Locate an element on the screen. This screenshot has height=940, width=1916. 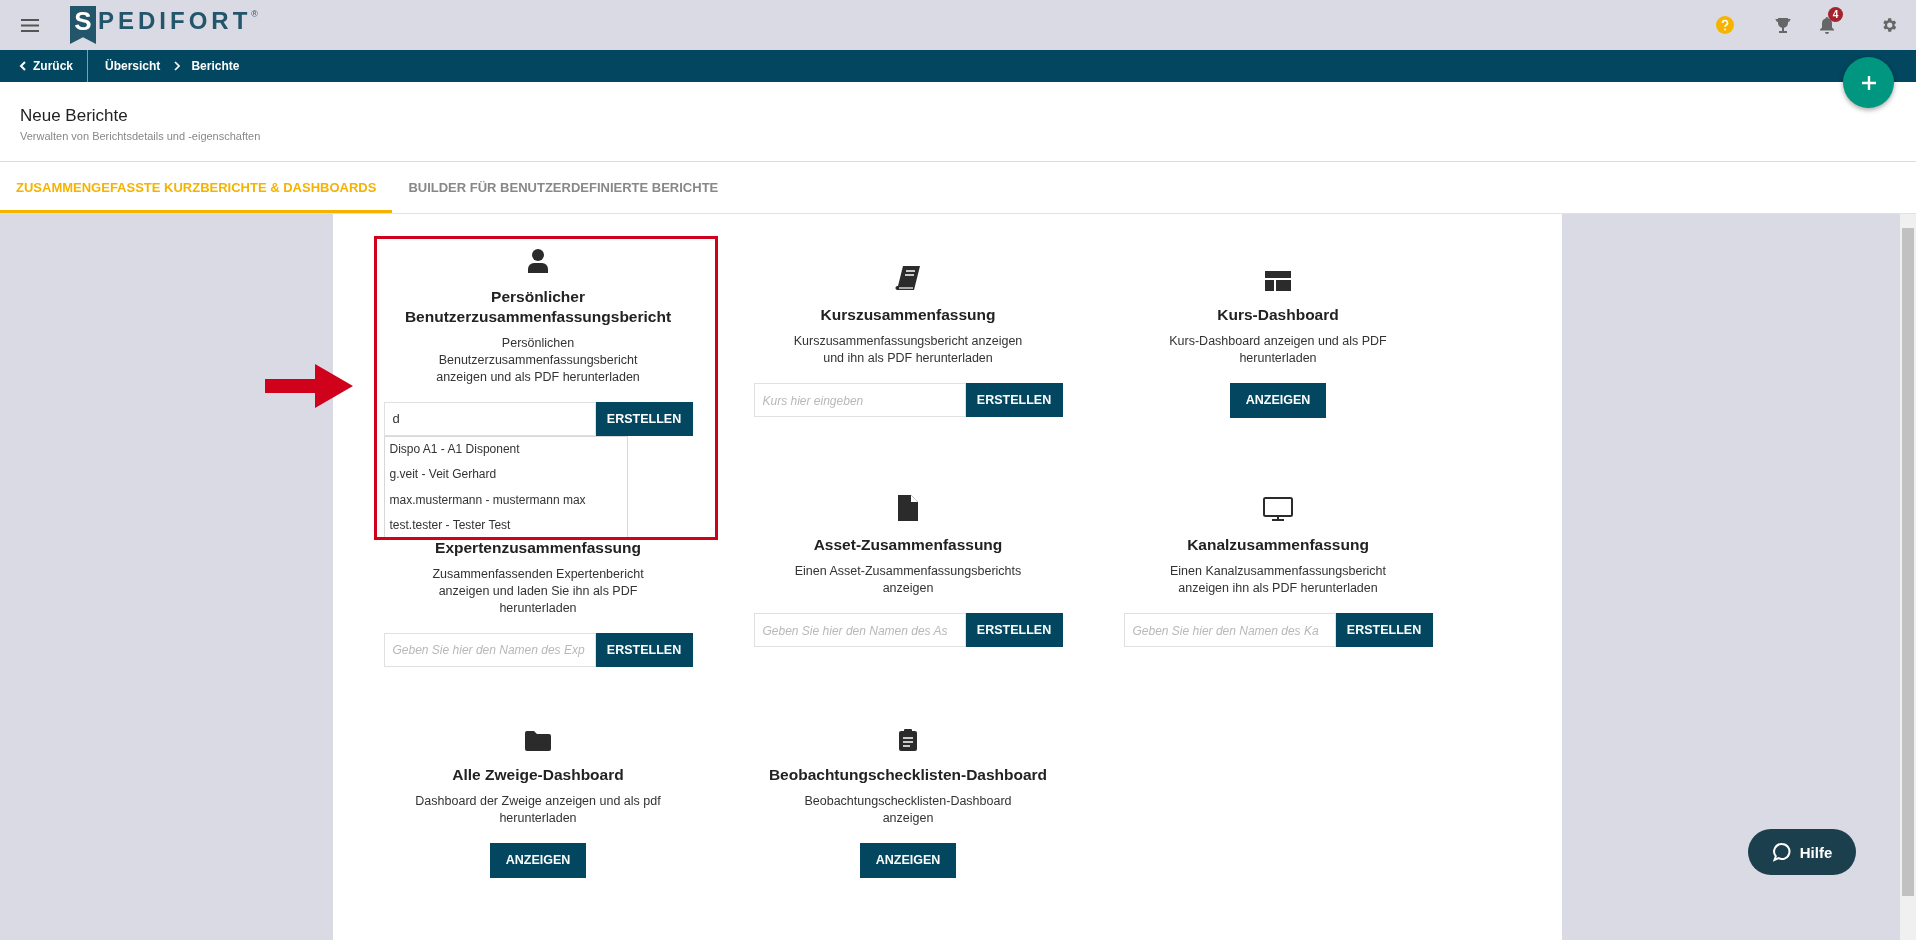
trophy-icon is located at coordinates (1783, 25).